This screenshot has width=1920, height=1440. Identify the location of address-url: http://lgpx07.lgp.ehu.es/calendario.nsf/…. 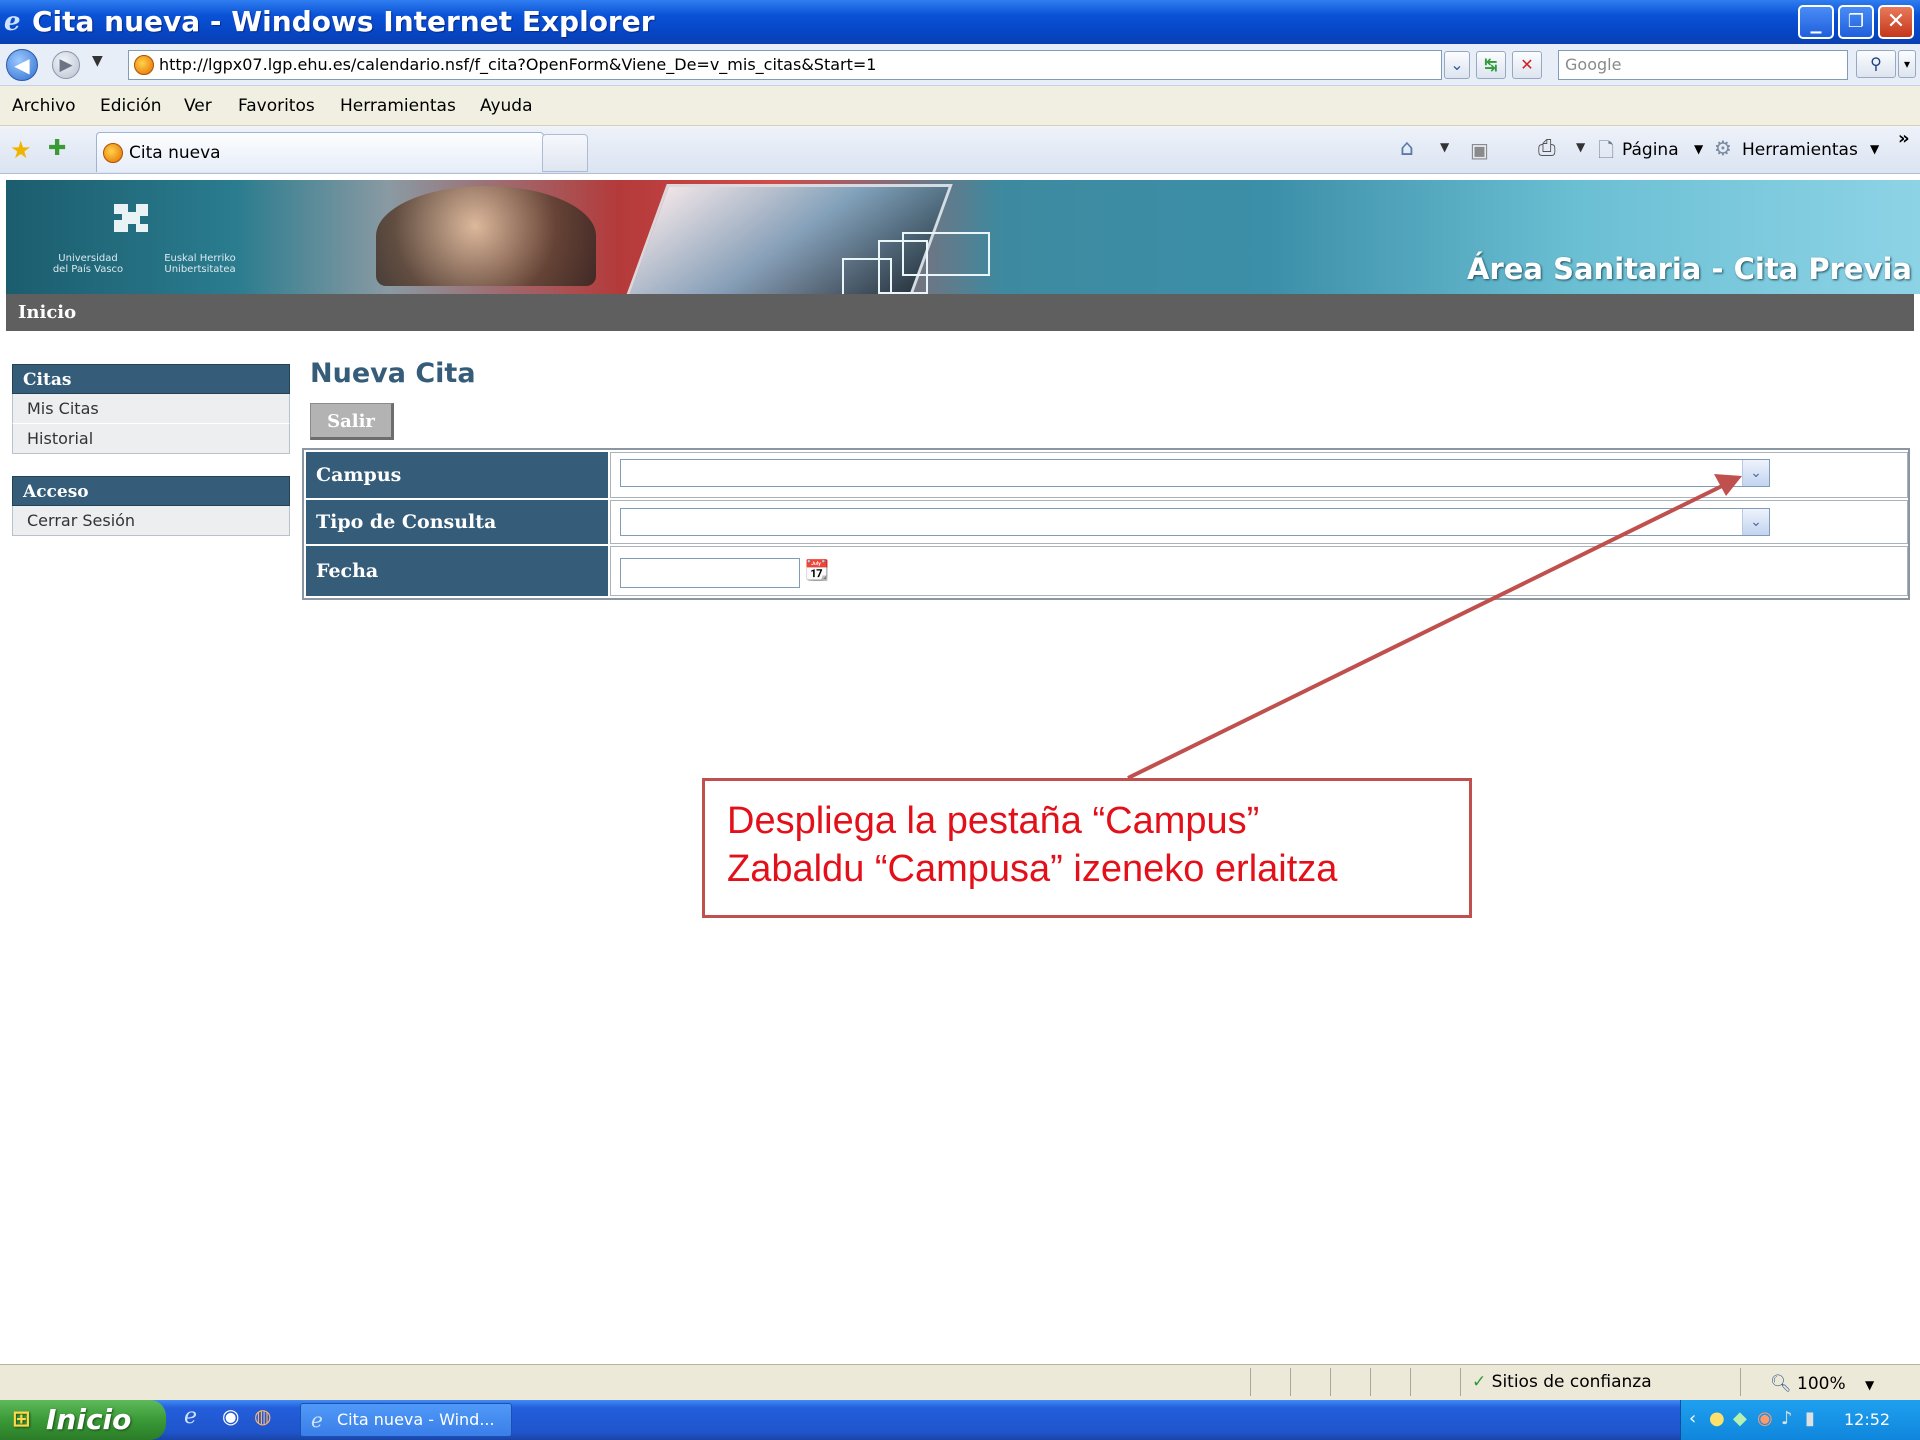
(518, 64).